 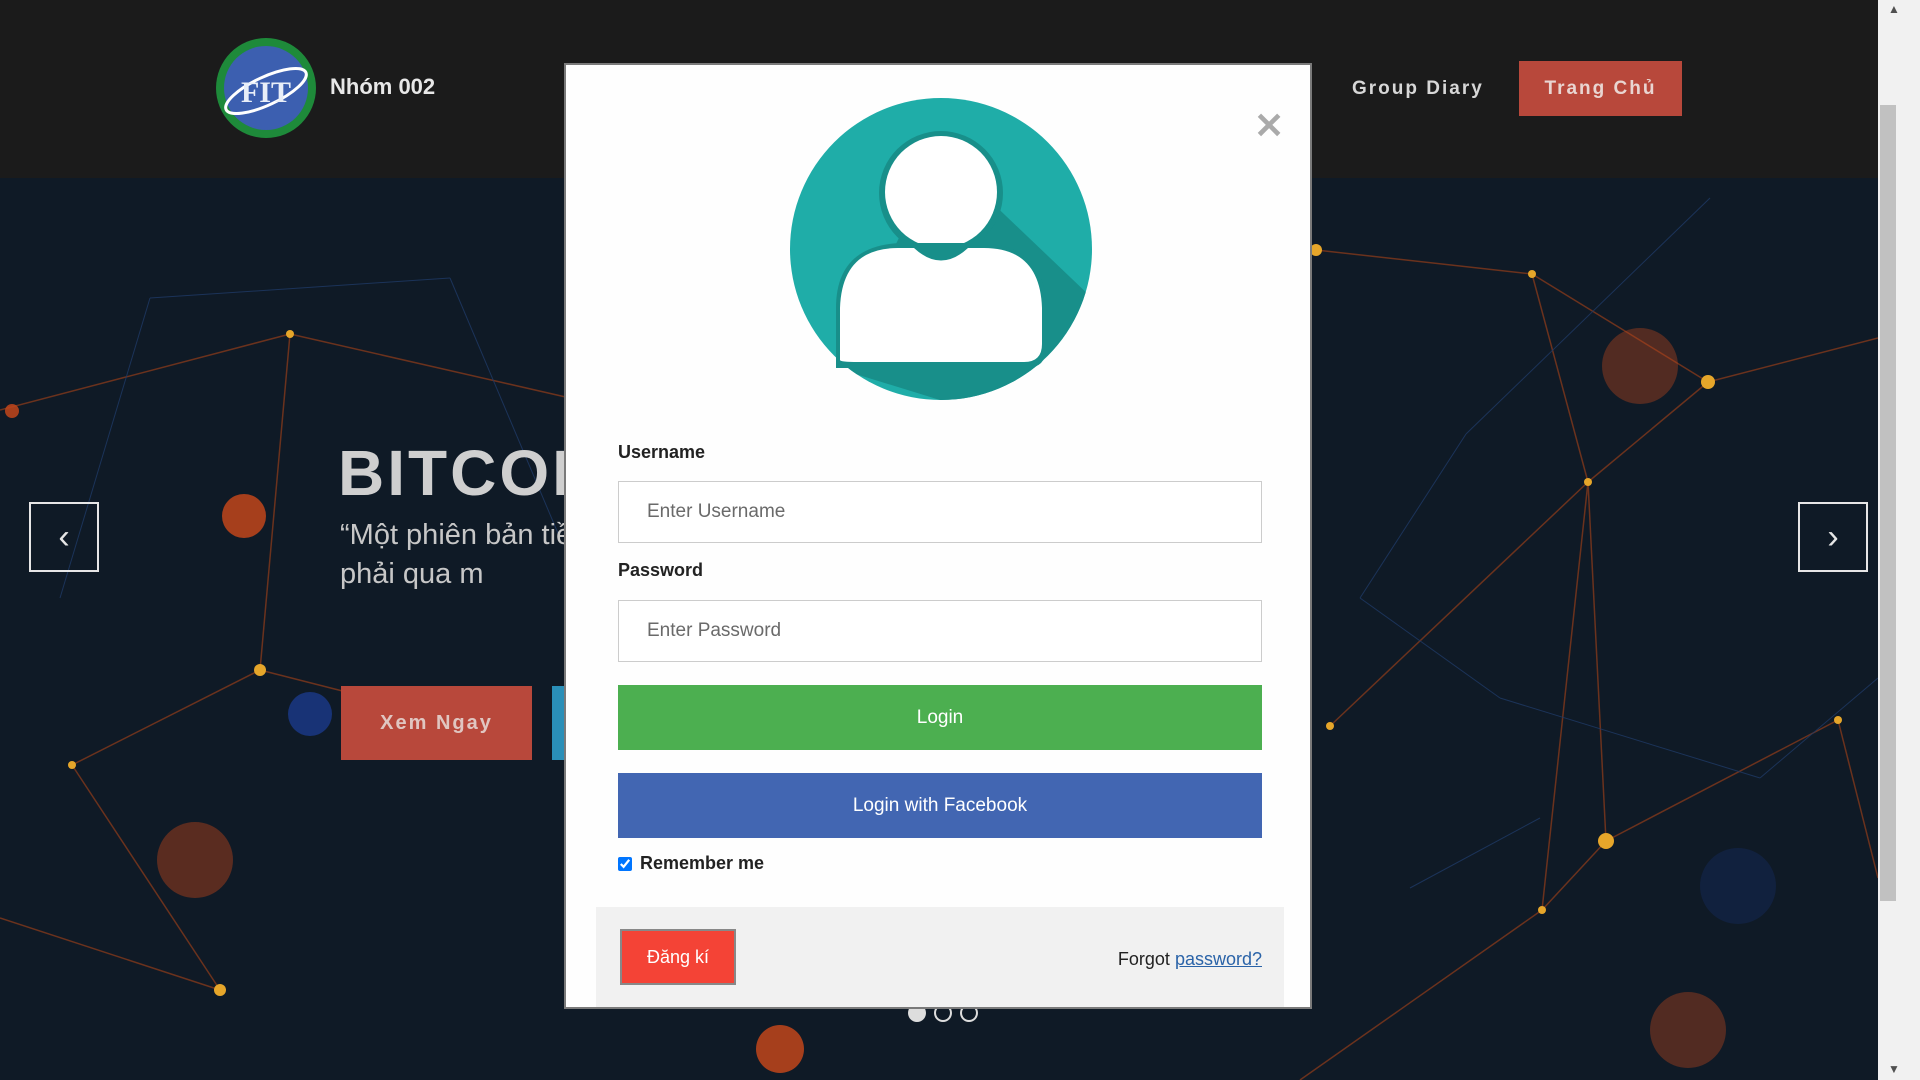 I want to click on fit-logo: FIT, so click(x=266, y=88).